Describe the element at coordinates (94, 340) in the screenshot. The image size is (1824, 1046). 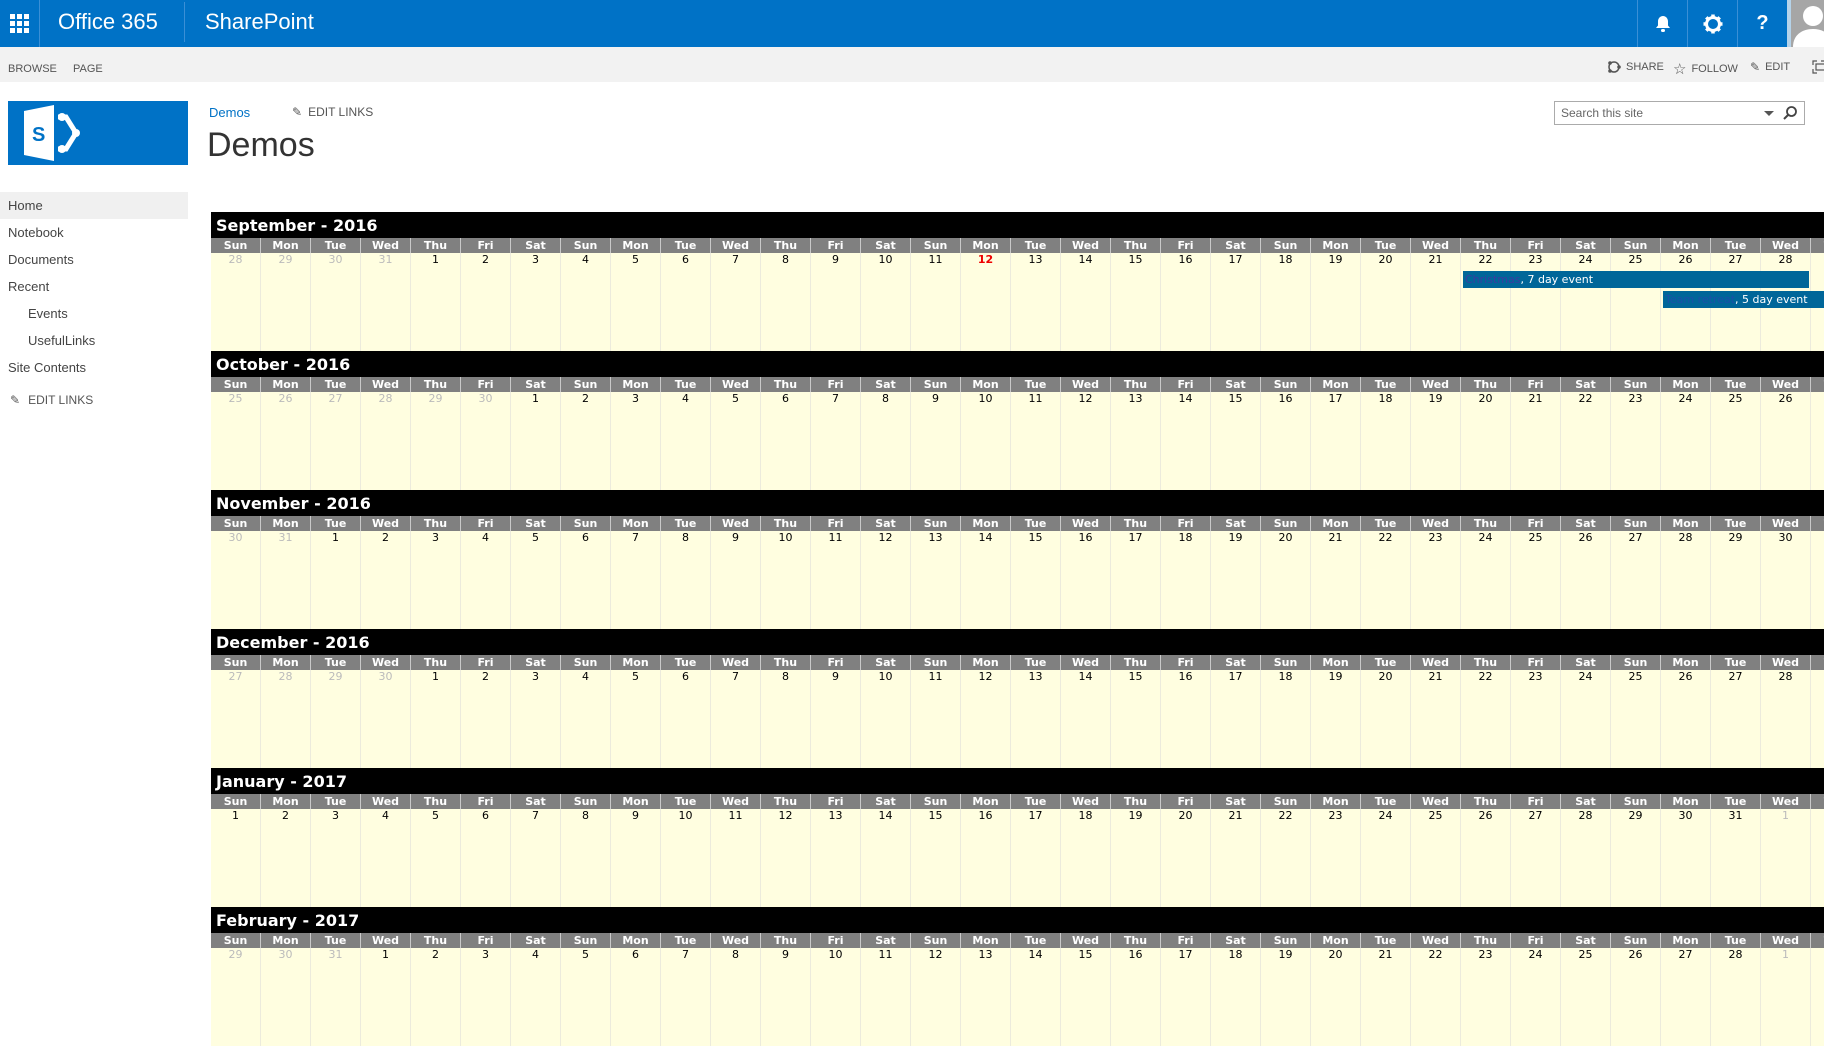
I see `nav-item-usefullinks: UsefulLinks` at that location.